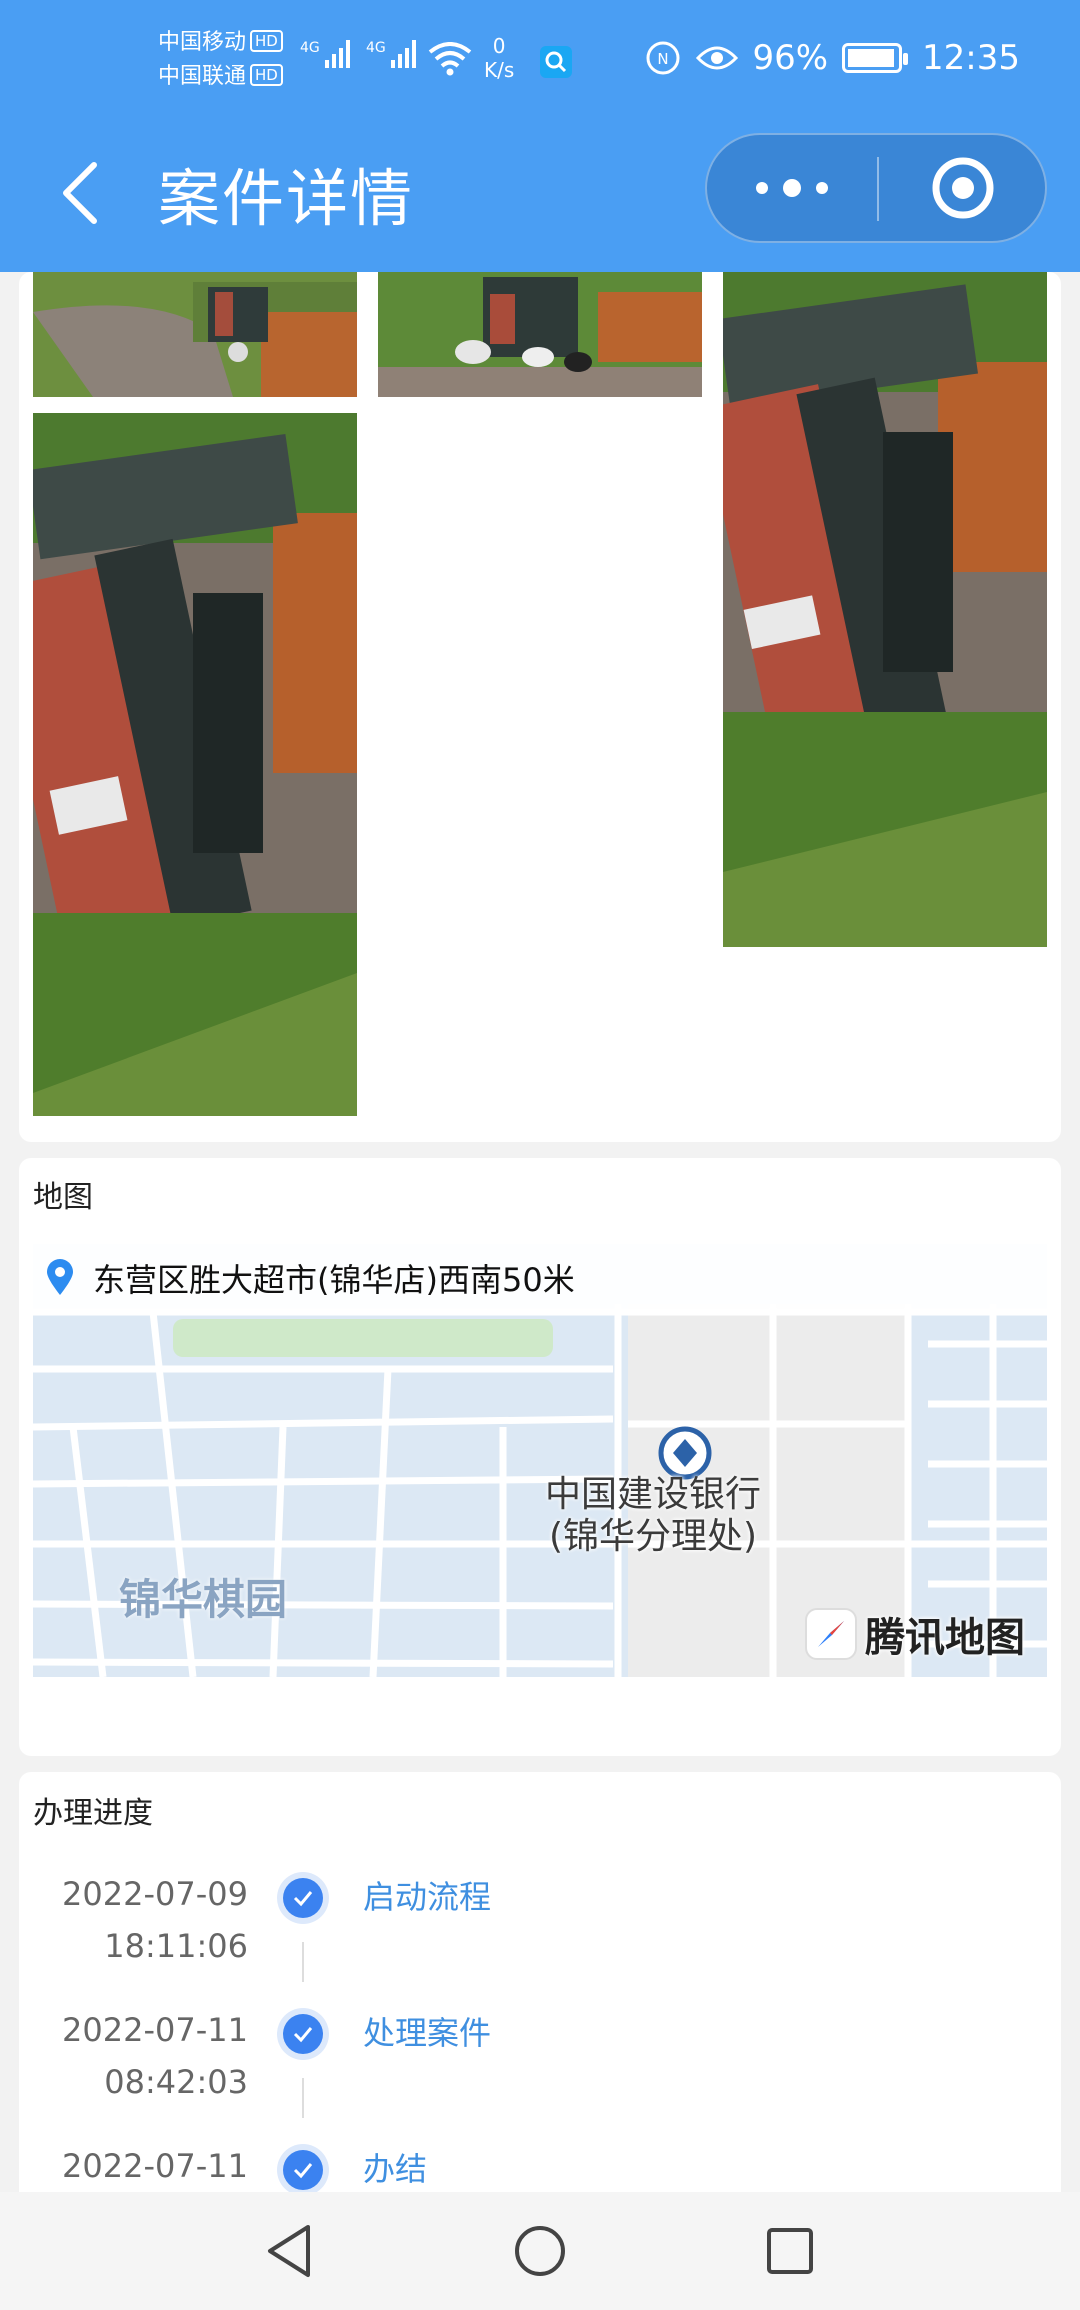 This screenshot has height=2310, width=1080. Describe the element at coordinates (155, 1920) in the screenshot. I see `step-datetime: 2022-07-09 18:11:06` at that location.